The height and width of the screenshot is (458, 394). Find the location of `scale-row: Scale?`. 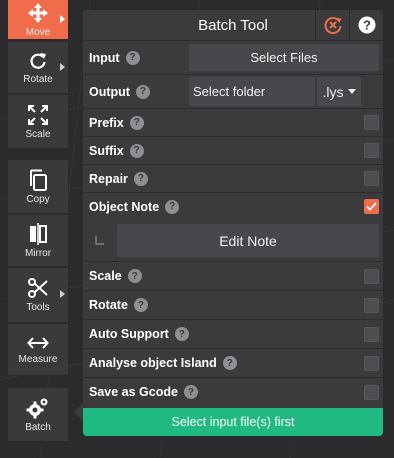

scale-row: Scale? is located at coordinates (233, 275).